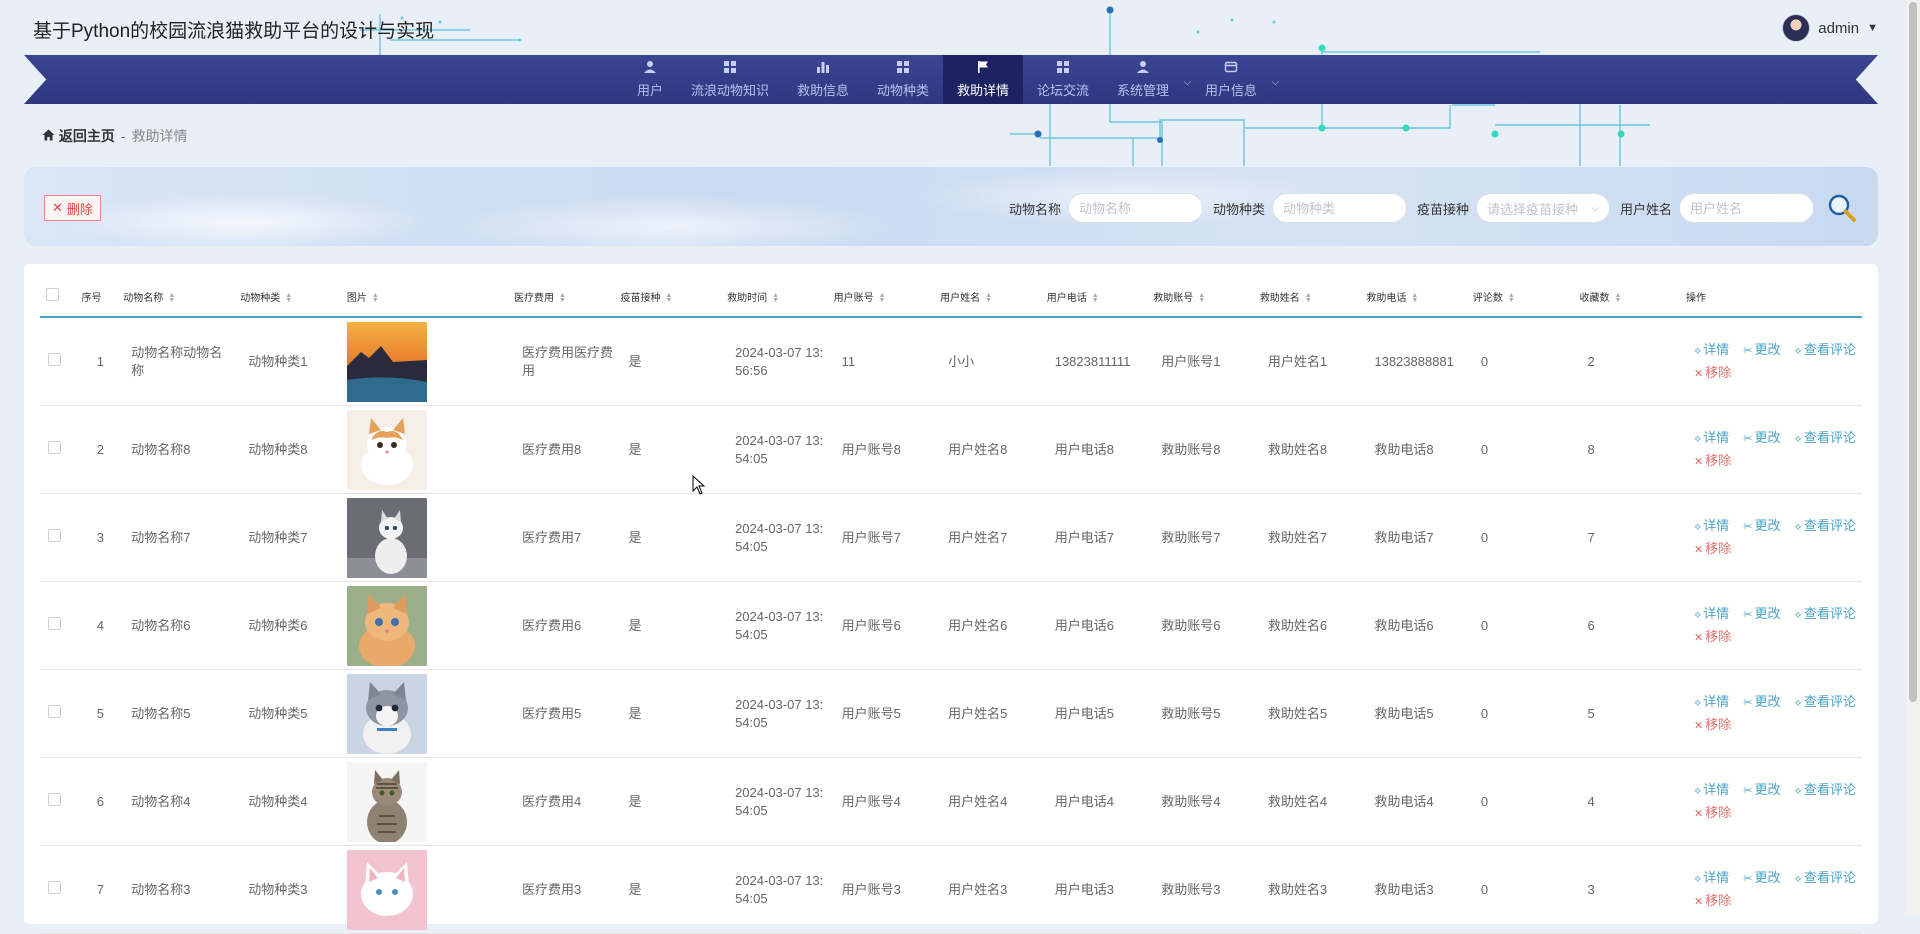 The image size is (1920, 934). Describe the element at coordinates (650, 79) in the screenshot. I see `nav-item-users: 用户` at that location.